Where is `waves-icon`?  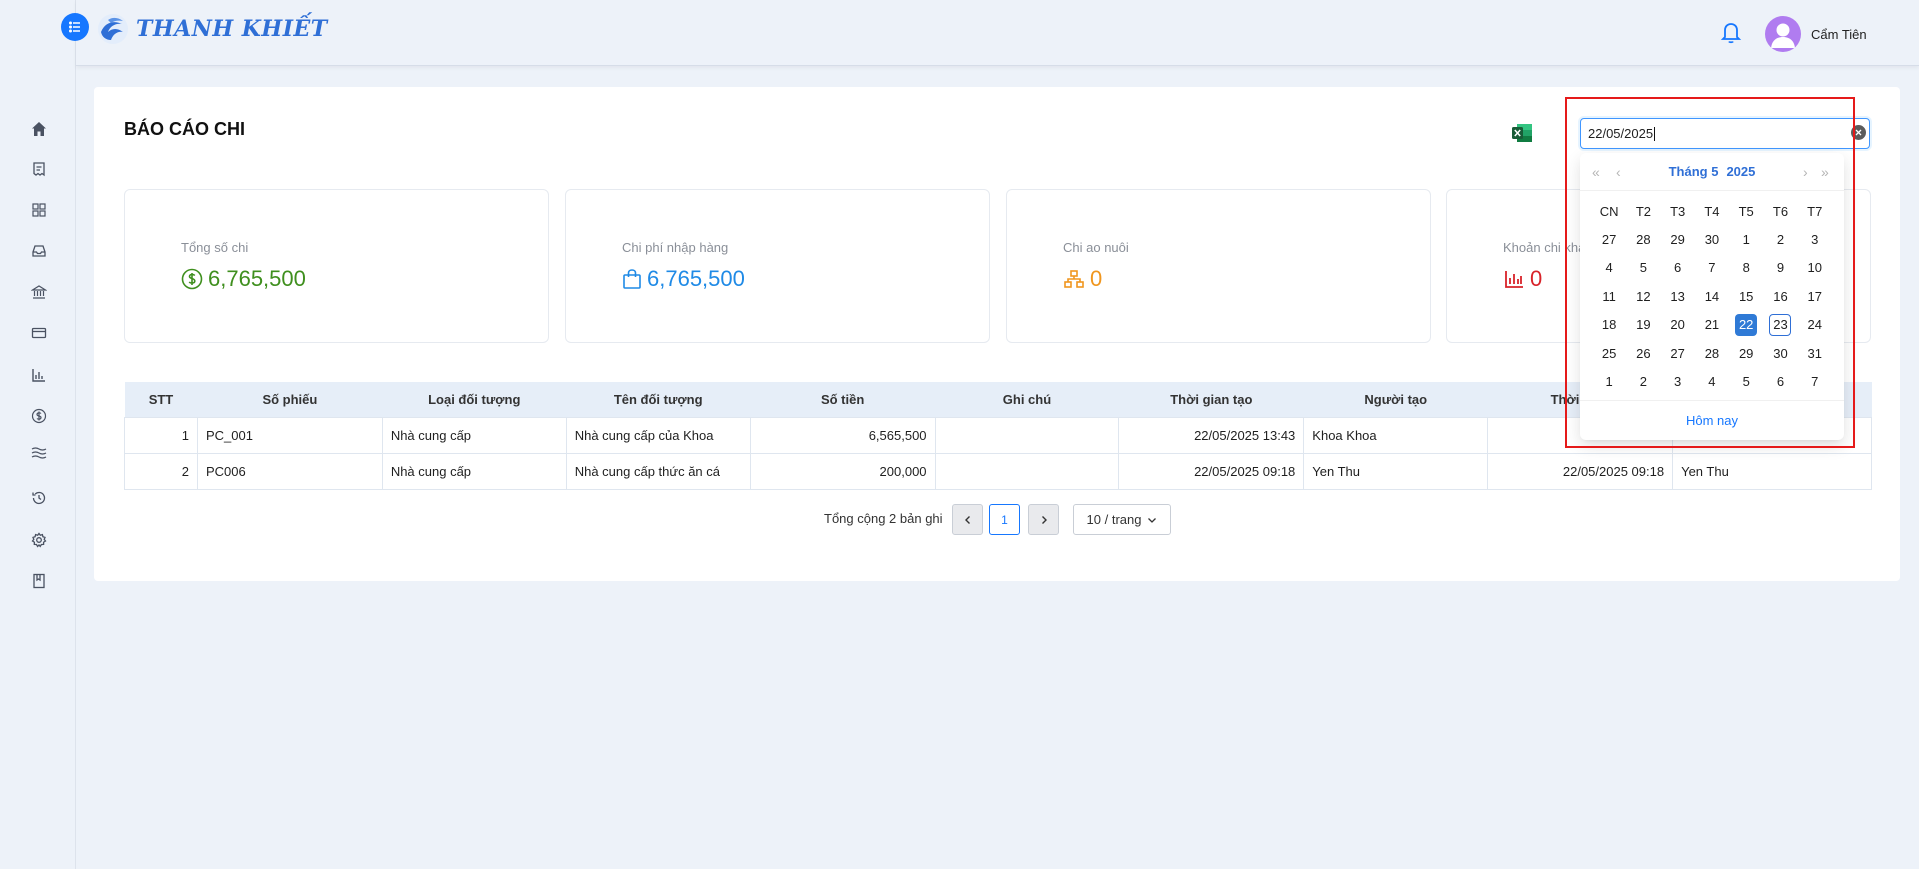
waves-icon is located at coordinates (39, 453).